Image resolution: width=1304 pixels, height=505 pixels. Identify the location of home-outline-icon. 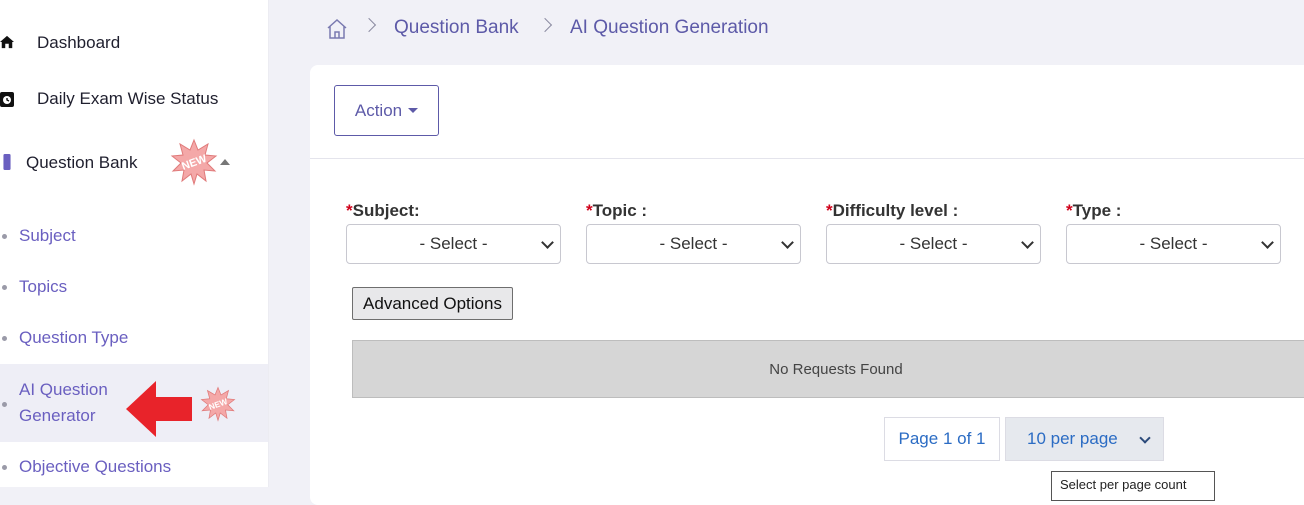
(337, 29).